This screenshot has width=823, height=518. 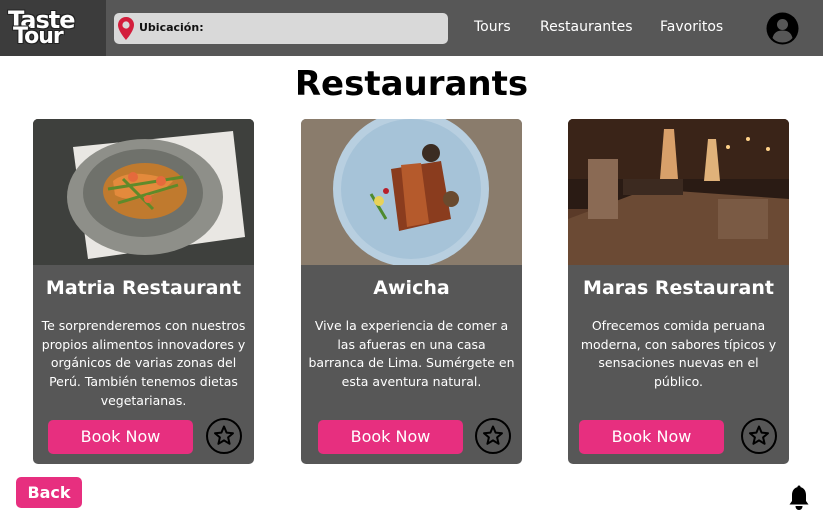 What do you see at coordinates (126, 28) in the screenshot?
I see `location-pin-icon` at bounding box center [126, 28].